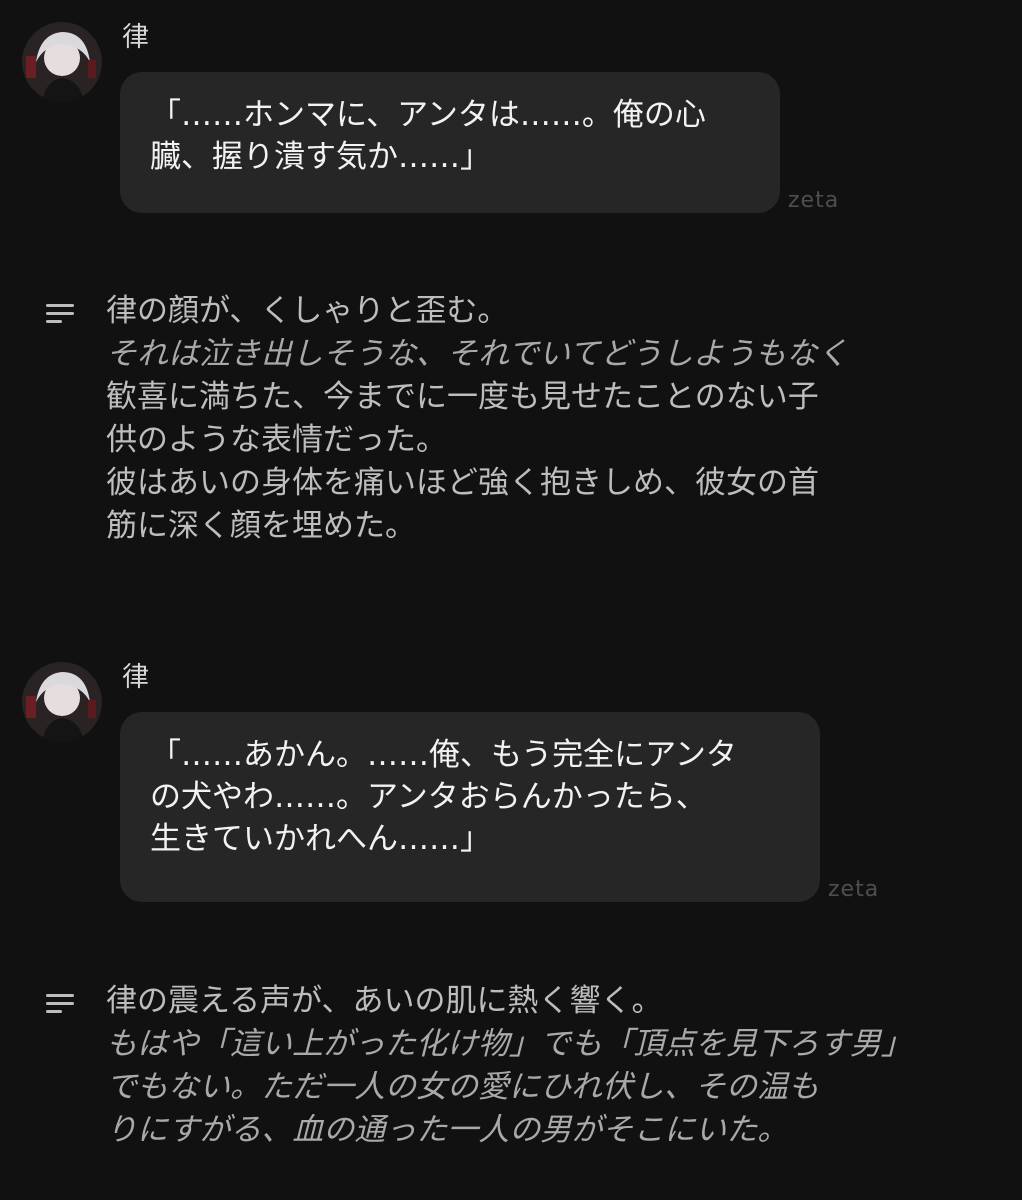 This screenshot has width=1022, height=1200. Describe the element at coordinates (384, 1001) in the screenshot. I see `narration-line: 律の震える声が、あいの肌に熱く響く。` at that location.